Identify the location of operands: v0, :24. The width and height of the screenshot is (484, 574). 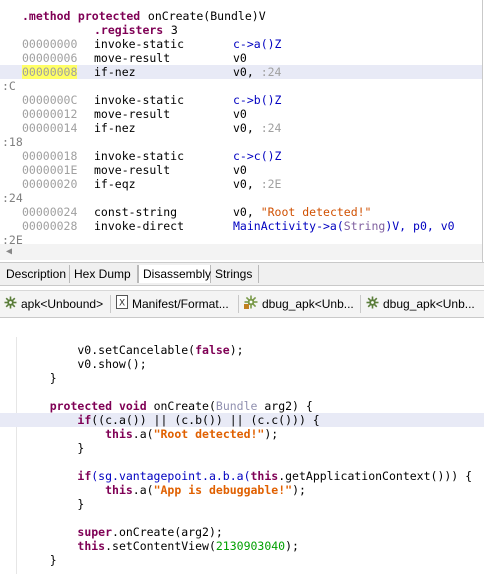
(257, 128).